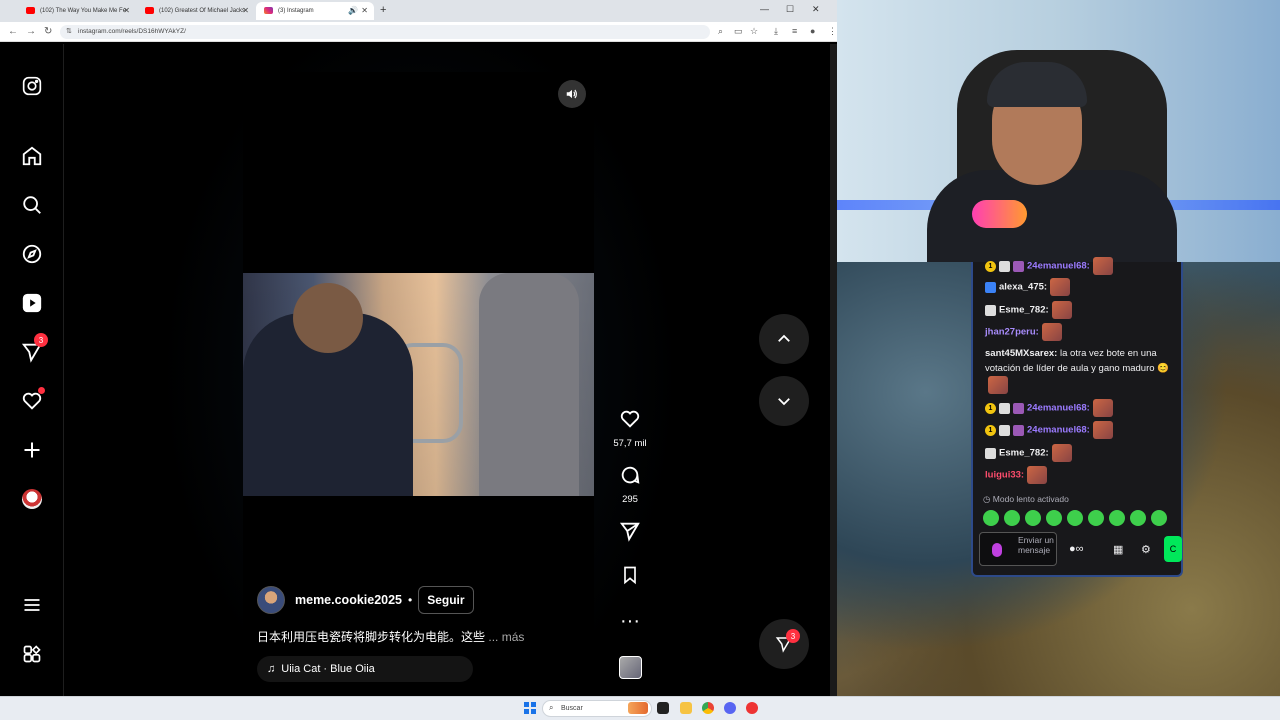  Describe the element at coordinates (196, 11) in the screenshot. I see `tab-youtube-2: (102) Greatest Of Michael Jacks ✕` at that location.